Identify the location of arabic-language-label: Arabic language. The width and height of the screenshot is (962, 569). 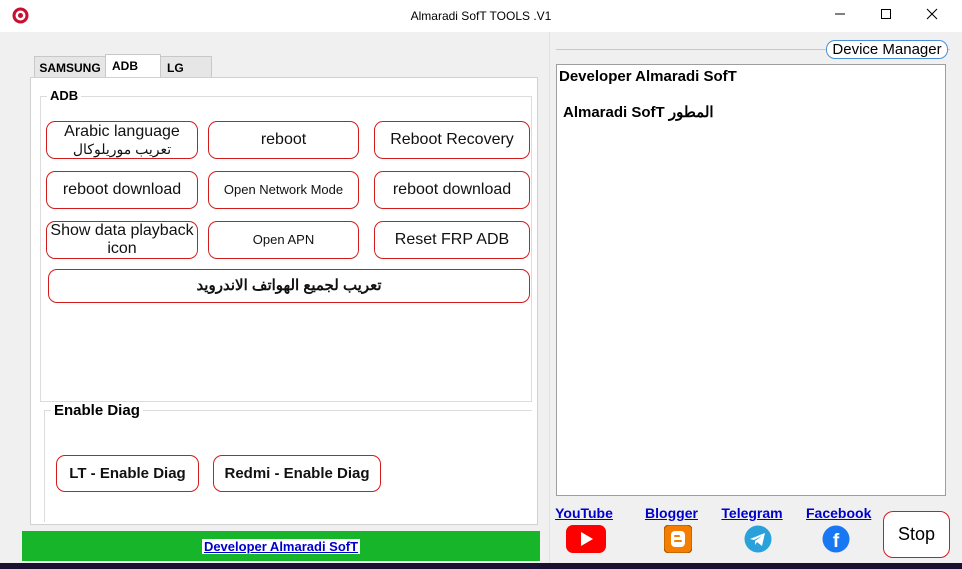
(122, 131).